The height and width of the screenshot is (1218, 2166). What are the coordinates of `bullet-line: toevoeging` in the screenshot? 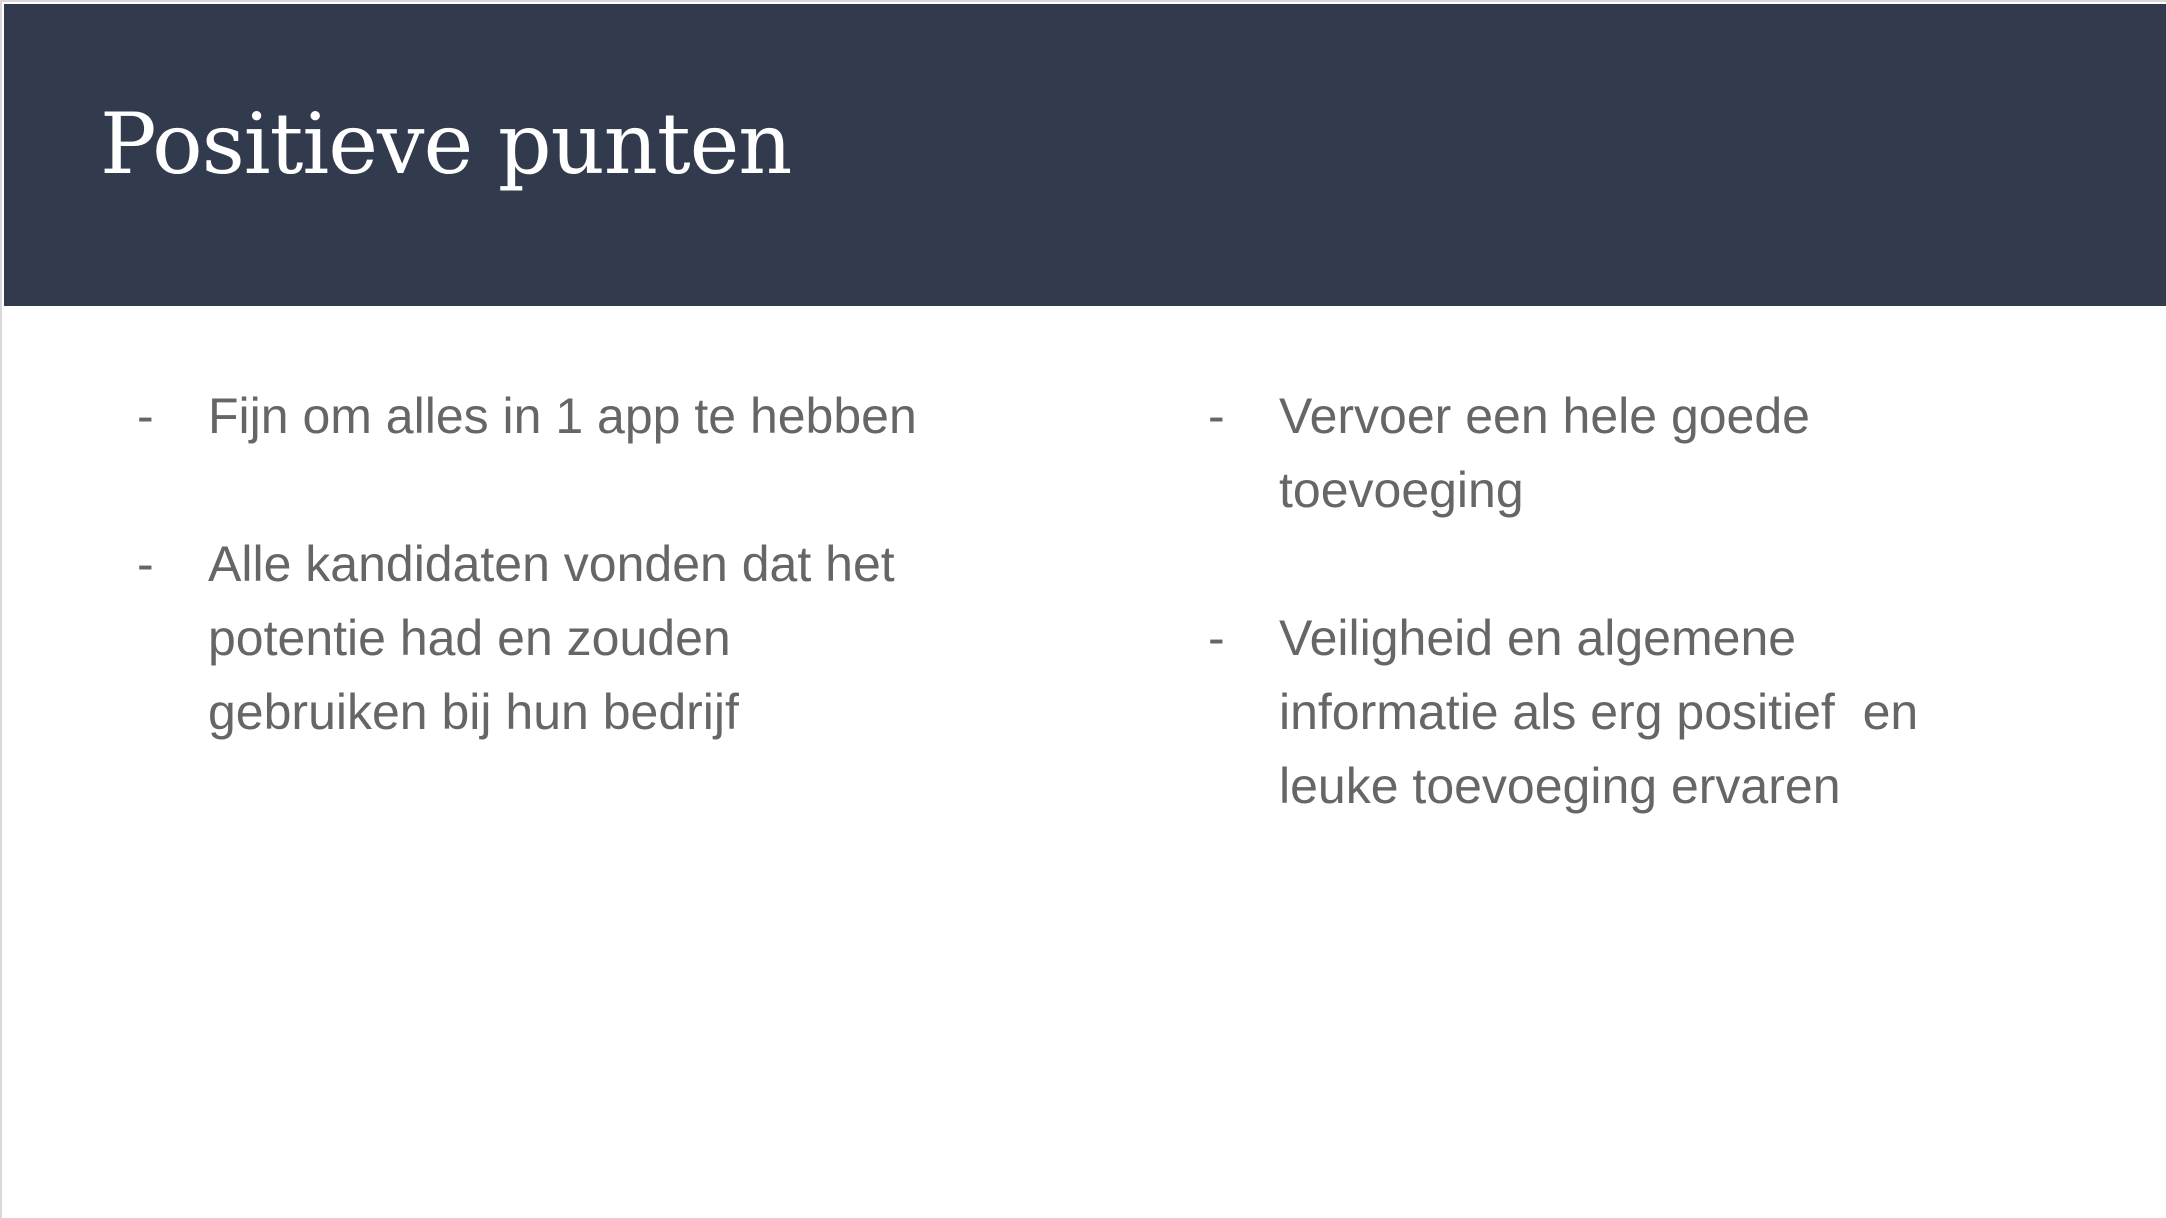 It's located at (1401, 490).